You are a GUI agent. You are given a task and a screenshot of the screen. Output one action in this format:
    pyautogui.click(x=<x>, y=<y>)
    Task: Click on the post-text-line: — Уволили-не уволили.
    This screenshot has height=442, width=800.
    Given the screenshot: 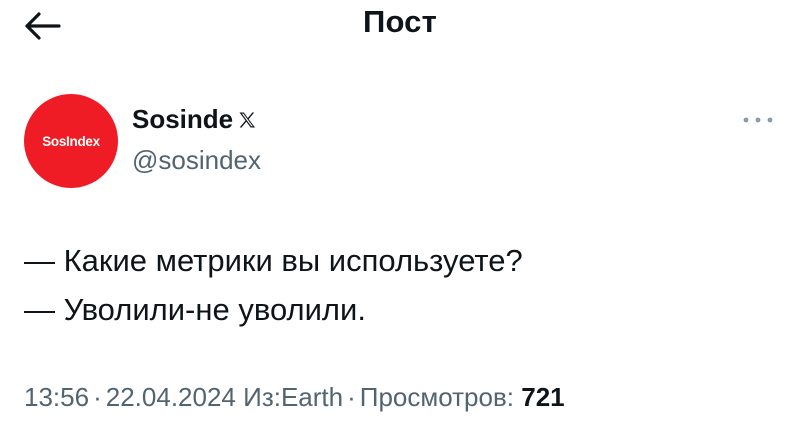 What is the action you would take?
    pyautogui.click(x=195, y=309)
    